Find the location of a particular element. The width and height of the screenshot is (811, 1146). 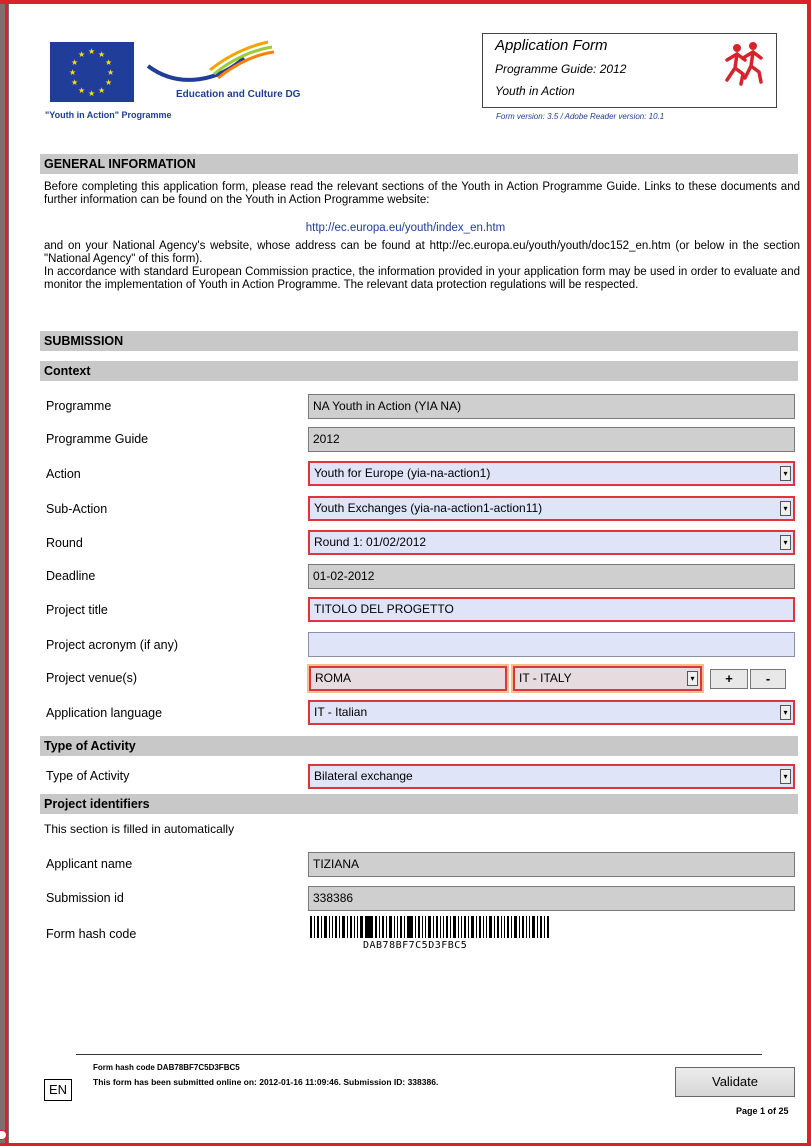

yia-programme-label: "Youth in Action" Programme is located at coordinates (108, 115).